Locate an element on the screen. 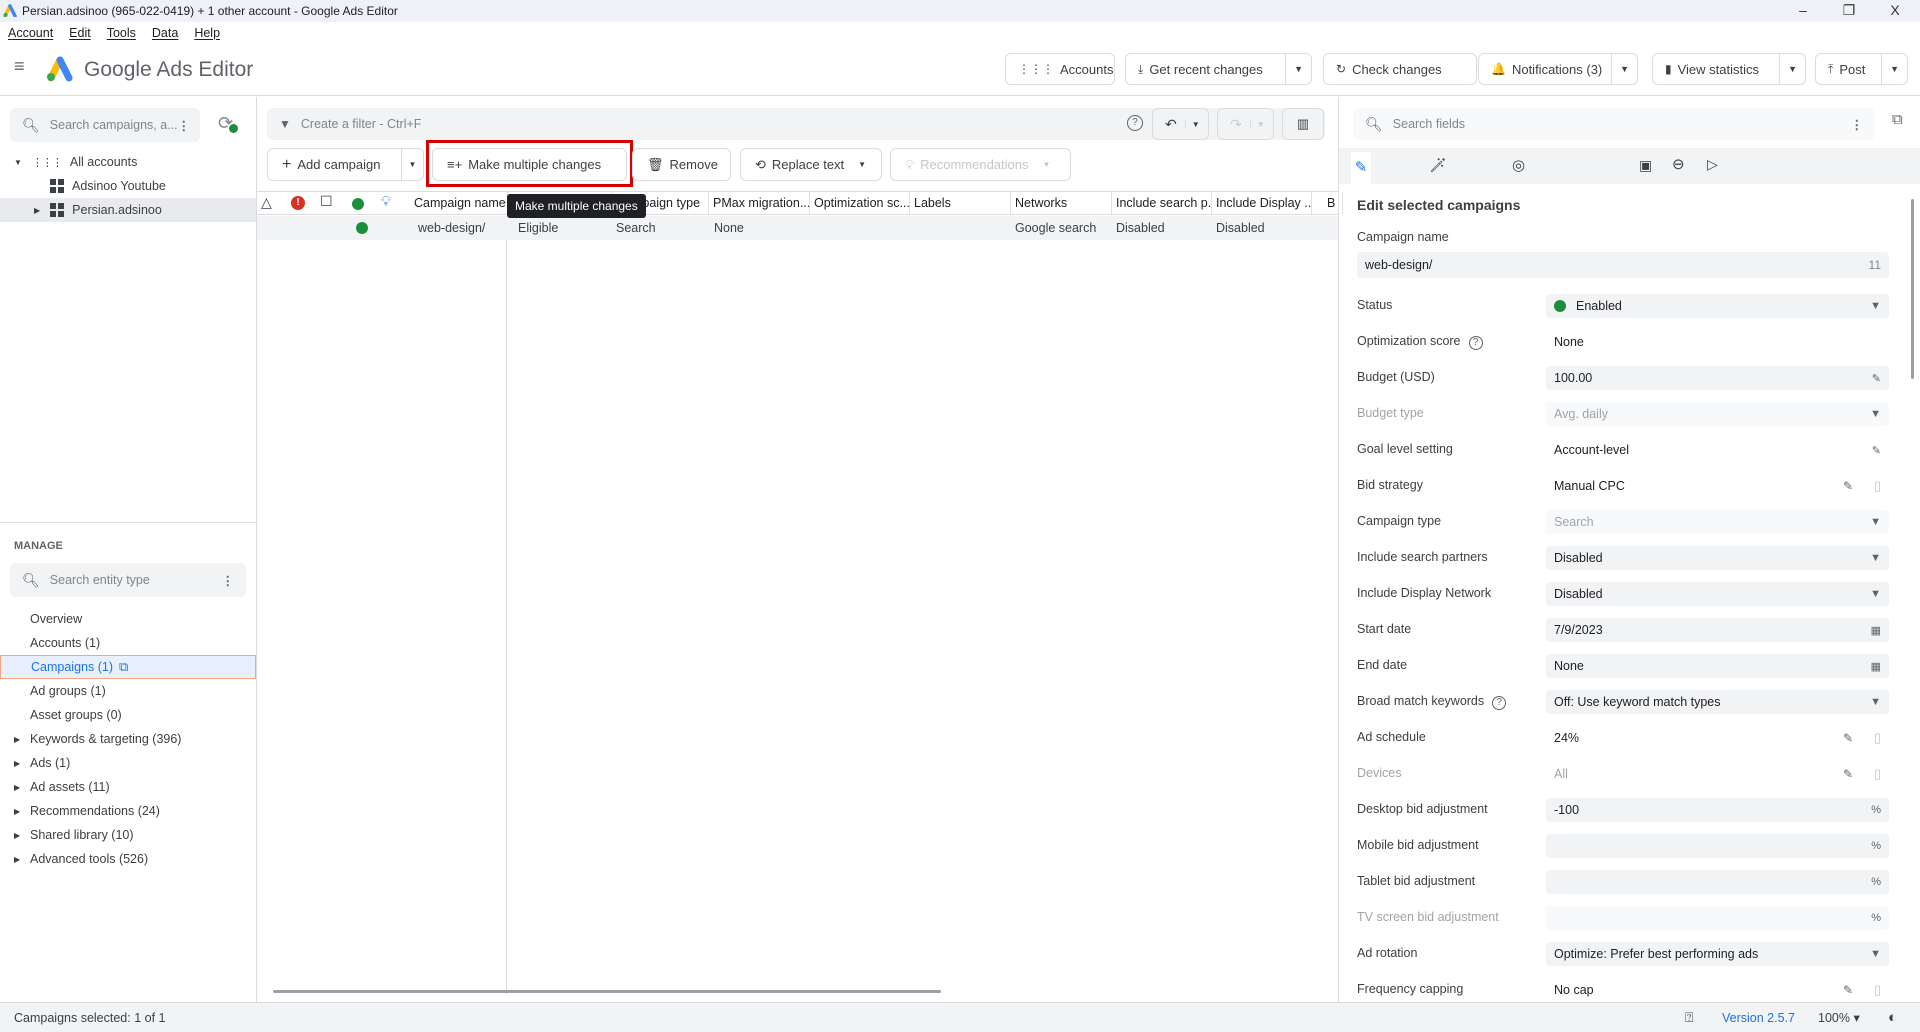 The width and height of the screenshot is (1920, 1032). warning-column-icon: △ is located at coordinates (266, 202).